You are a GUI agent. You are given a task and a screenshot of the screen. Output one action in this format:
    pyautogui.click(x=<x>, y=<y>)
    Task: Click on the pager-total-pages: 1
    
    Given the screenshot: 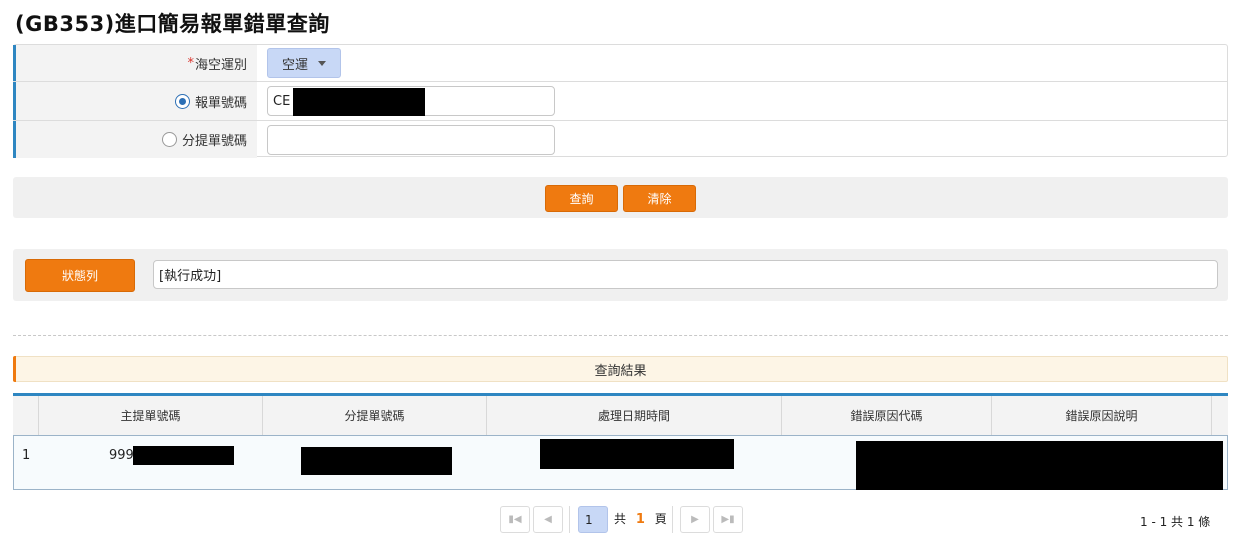 What is the action you would take?
    pyautogui.click(x=640, y=519)
    